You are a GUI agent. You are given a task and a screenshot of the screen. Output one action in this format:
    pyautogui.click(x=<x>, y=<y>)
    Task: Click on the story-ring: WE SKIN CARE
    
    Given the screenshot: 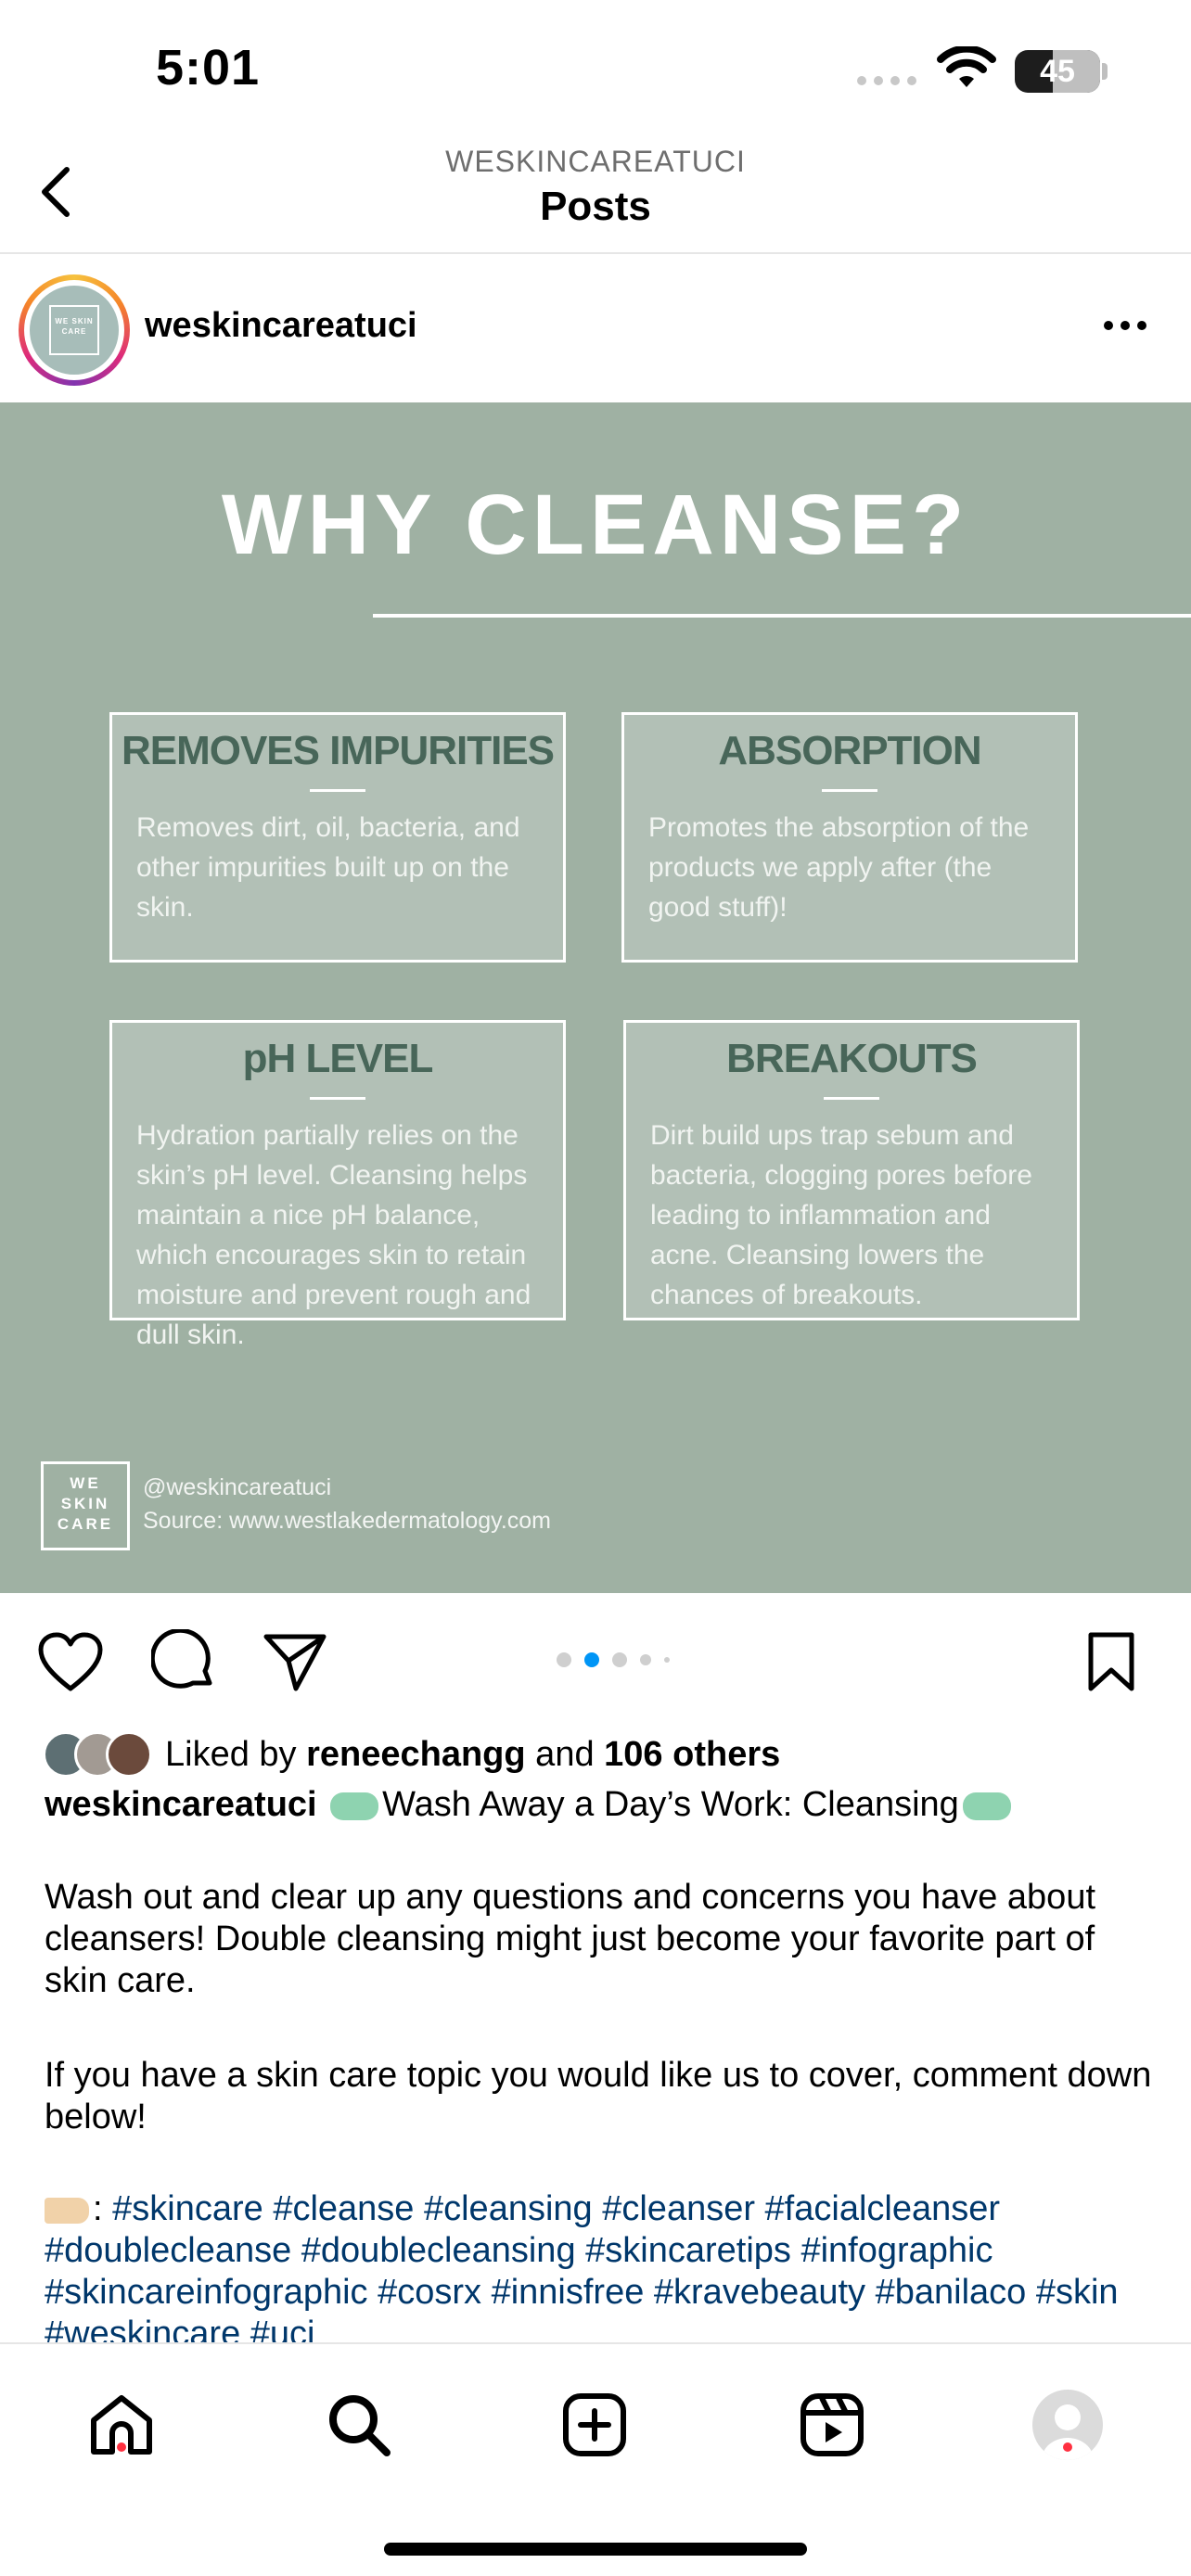 What is the action you would take?
    pyautogui.click(x=74, y=330)
    